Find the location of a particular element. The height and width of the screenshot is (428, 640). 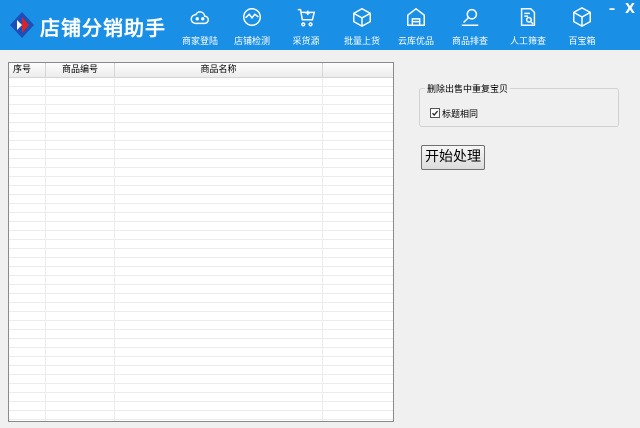

nav-product-check: 商品排查 is located at coordinates (470, 27).